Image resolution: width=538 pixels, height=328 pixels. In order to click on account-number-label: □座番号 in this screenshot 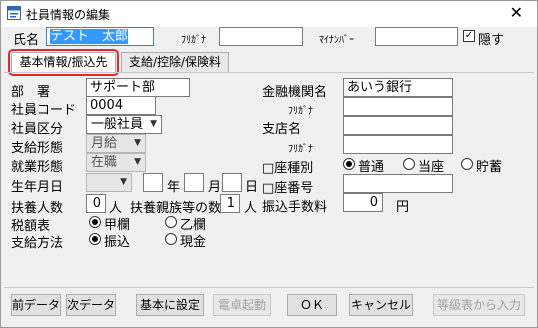, I will do `click(288, 188)`.